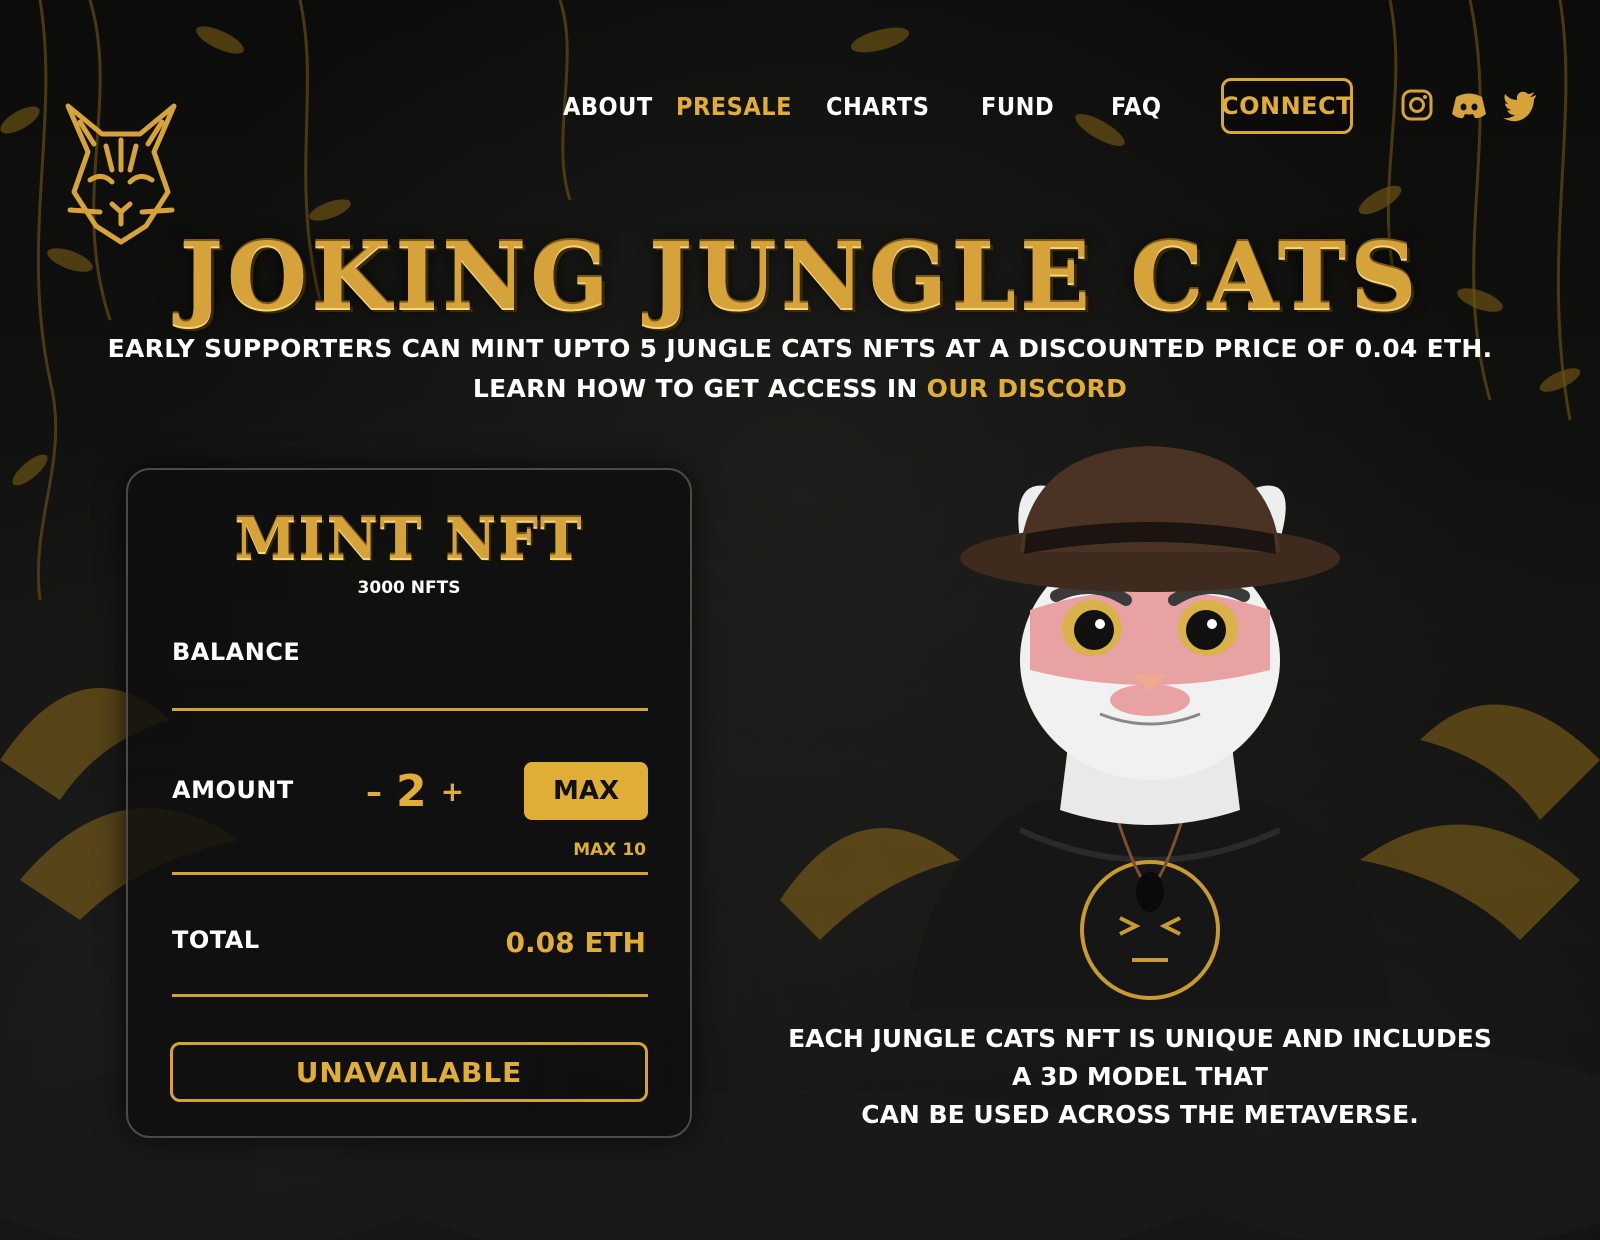 The image size is (1600, 1240). I want to click on balance-label: BALANCE, so click(236, 652).